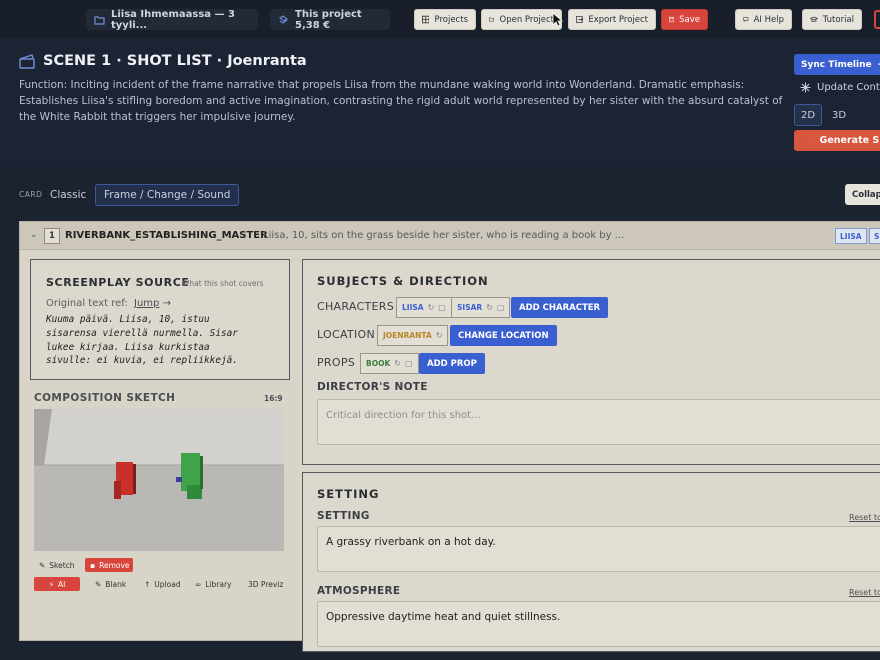  I want to click on character-chip-label: LIISA, so click(413, 307).